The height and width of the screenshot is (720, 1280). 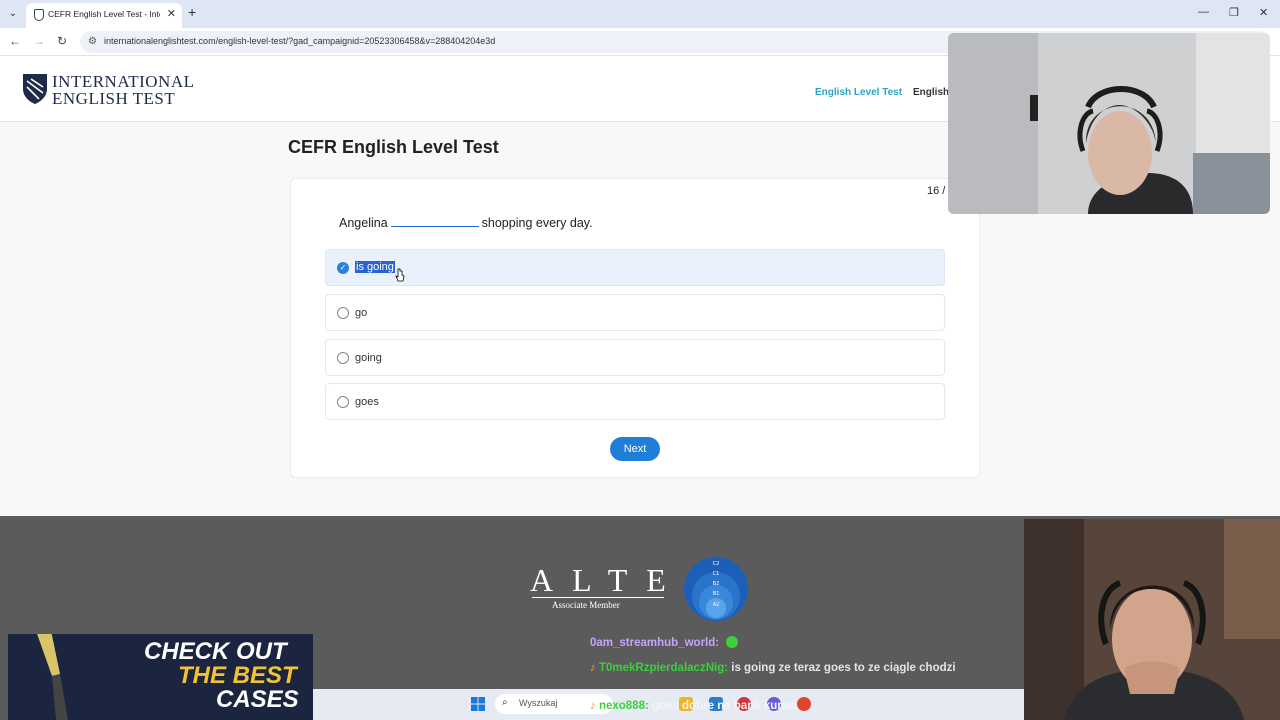 I want to click on checkmark-icon: ✓, so click(x=343, y=268).